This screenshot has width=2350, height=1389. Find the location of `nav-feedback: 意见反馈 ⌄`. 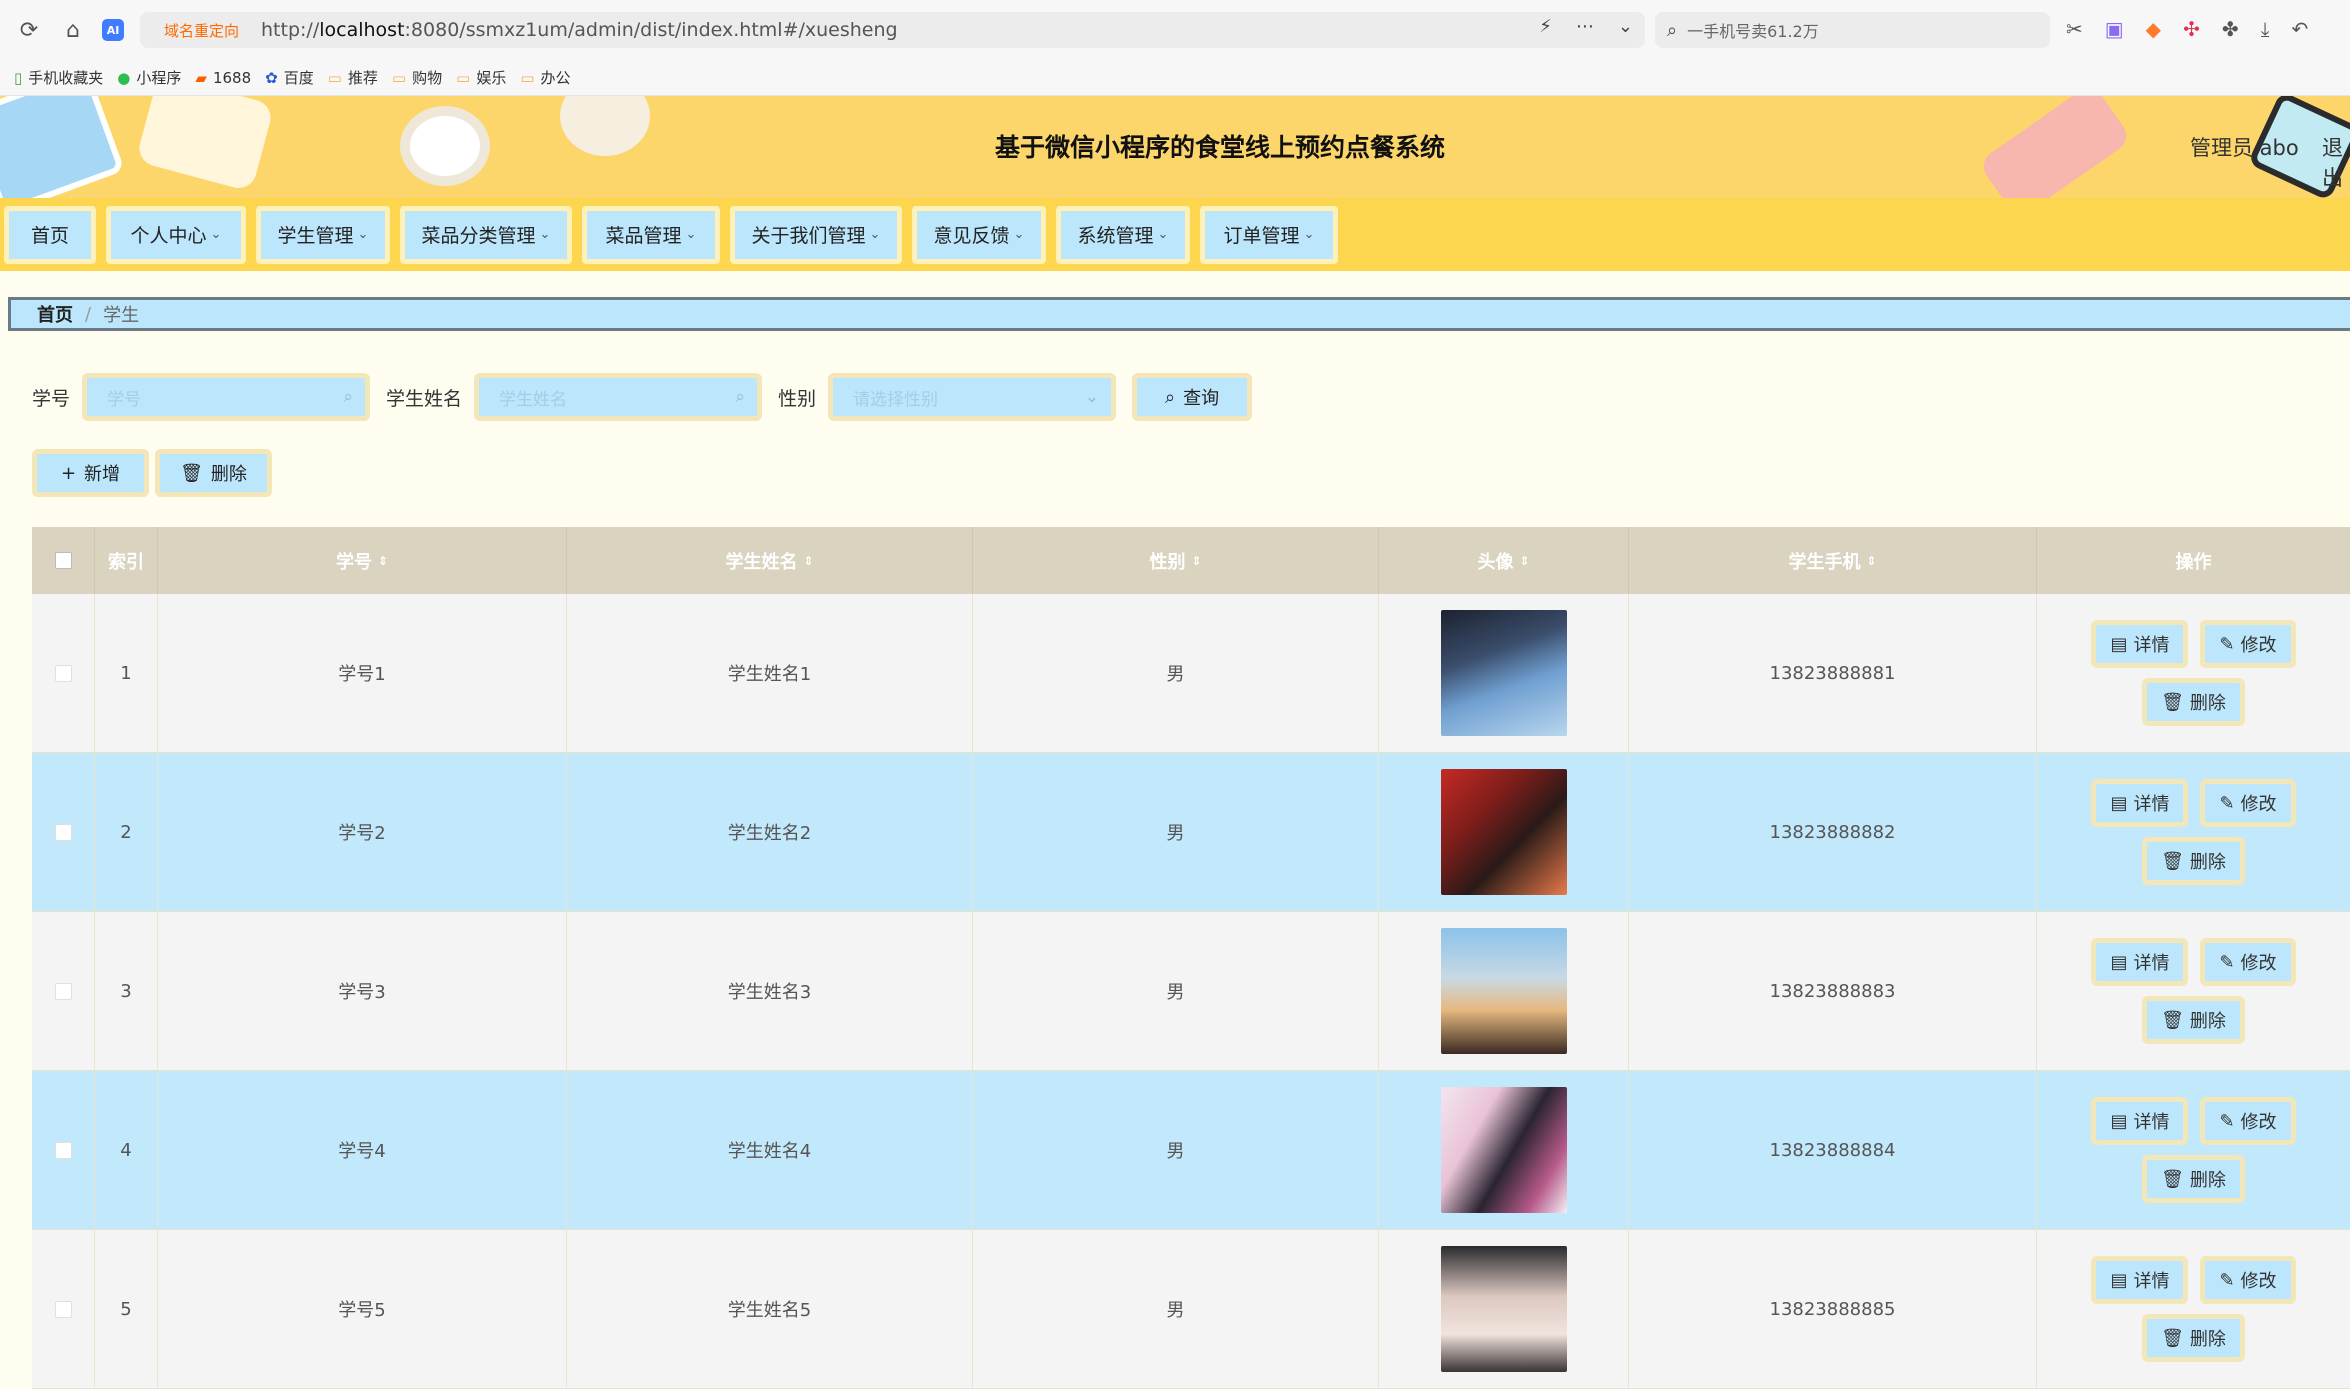

nav-feedback: 意见反馈 ⌄ is located at coordinates (979, 234).